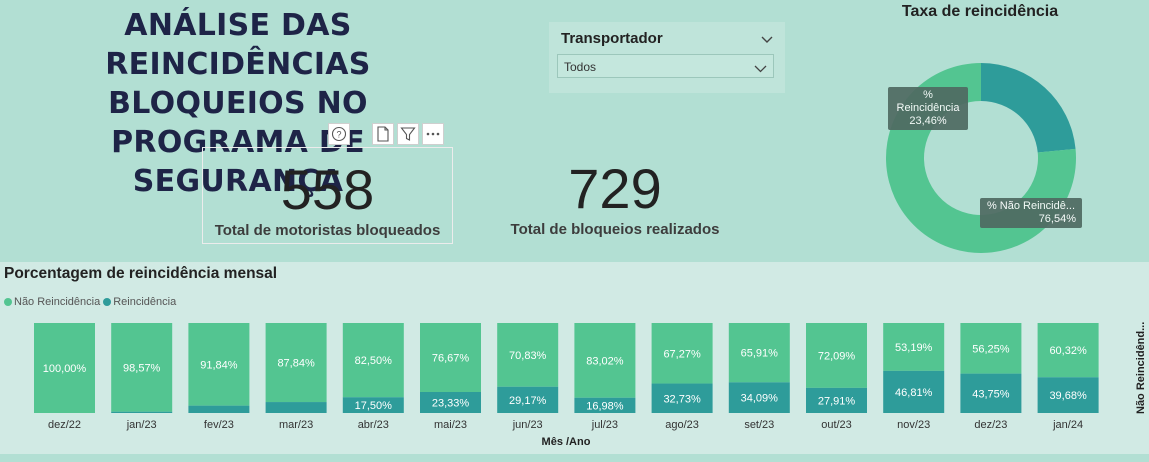 The width and height of the screenshot is (1149, 462). What do you see at coordinates (238, 45) in the screenshot?
I see `title-line-1: ANÁLISE DAS REINCIDÊNCIAS` at bounding box center [238, 45].